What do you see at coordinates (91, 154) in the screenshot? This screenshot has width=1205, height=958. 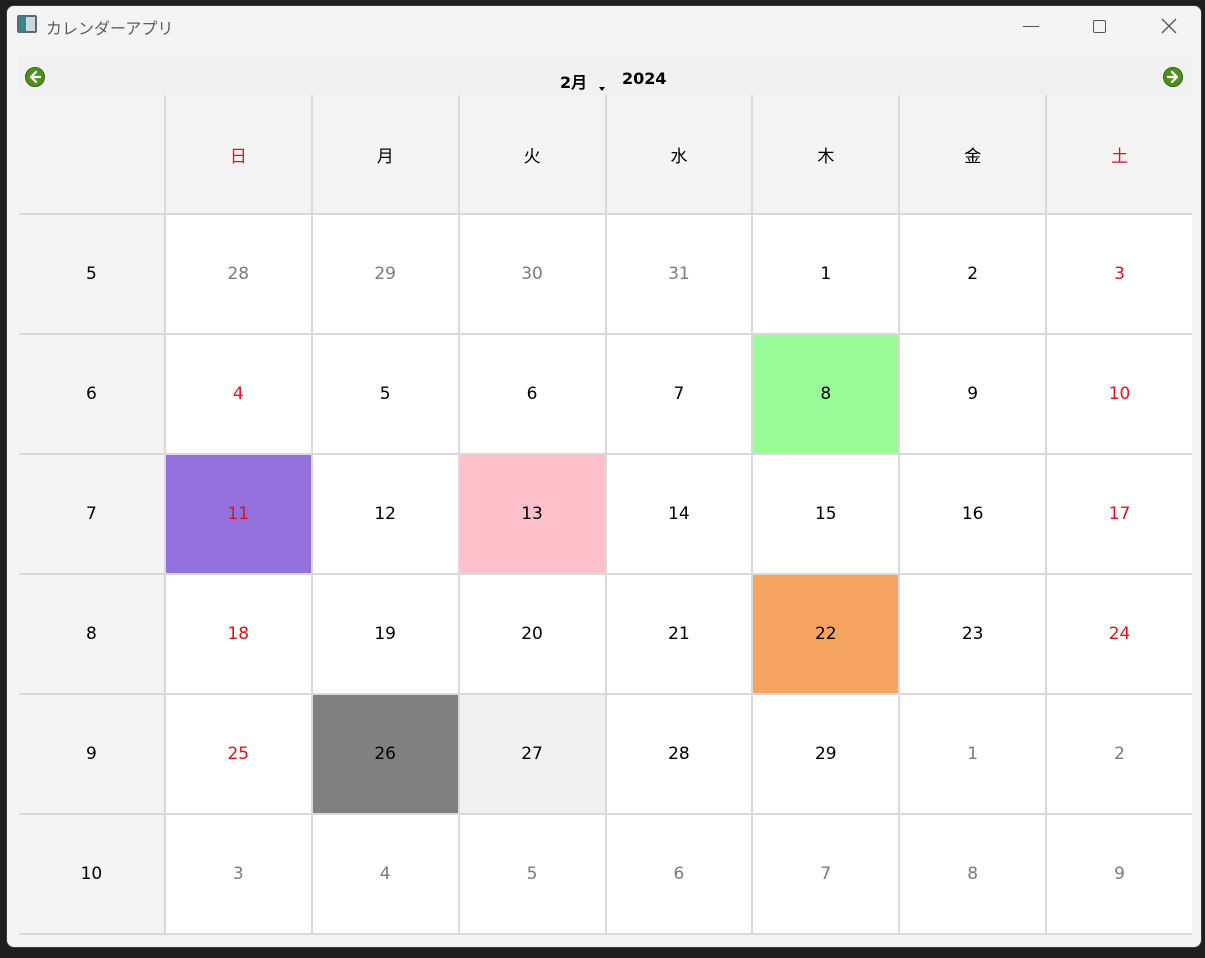 I see `week-number-header` at bounding box center [91, 154].